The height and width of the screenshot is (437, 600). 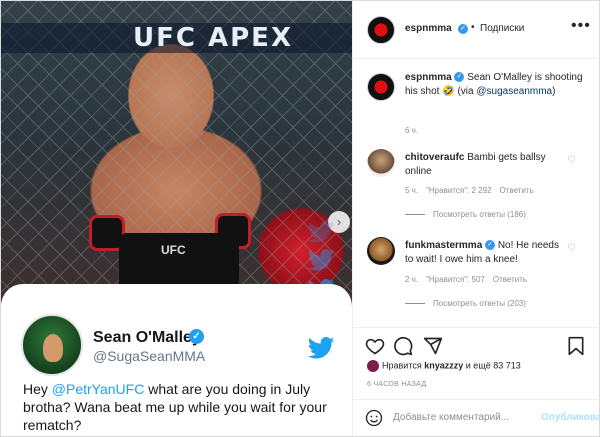 I want to click on liker-username: knyazzzy, so click(x=443, y=365).